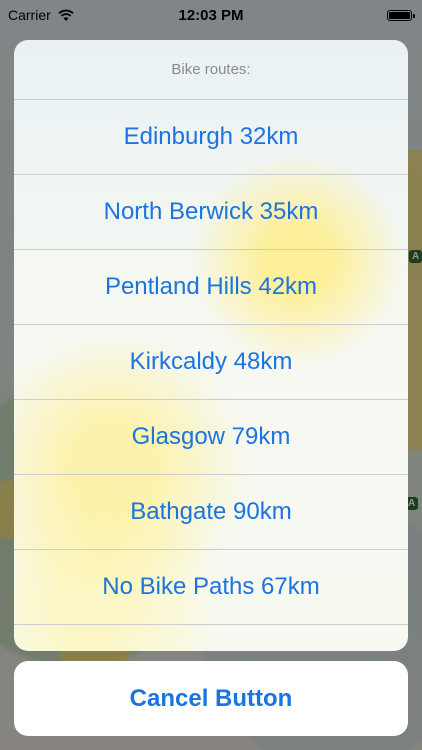 Image resolution: width=422 pixels, height=750 pixels. What do you see at coordinates (211, 362) in the screenshot?
I see `route-option-kirkcaldy: Kirkcaldy 48km` at bounding box center [211, 362].